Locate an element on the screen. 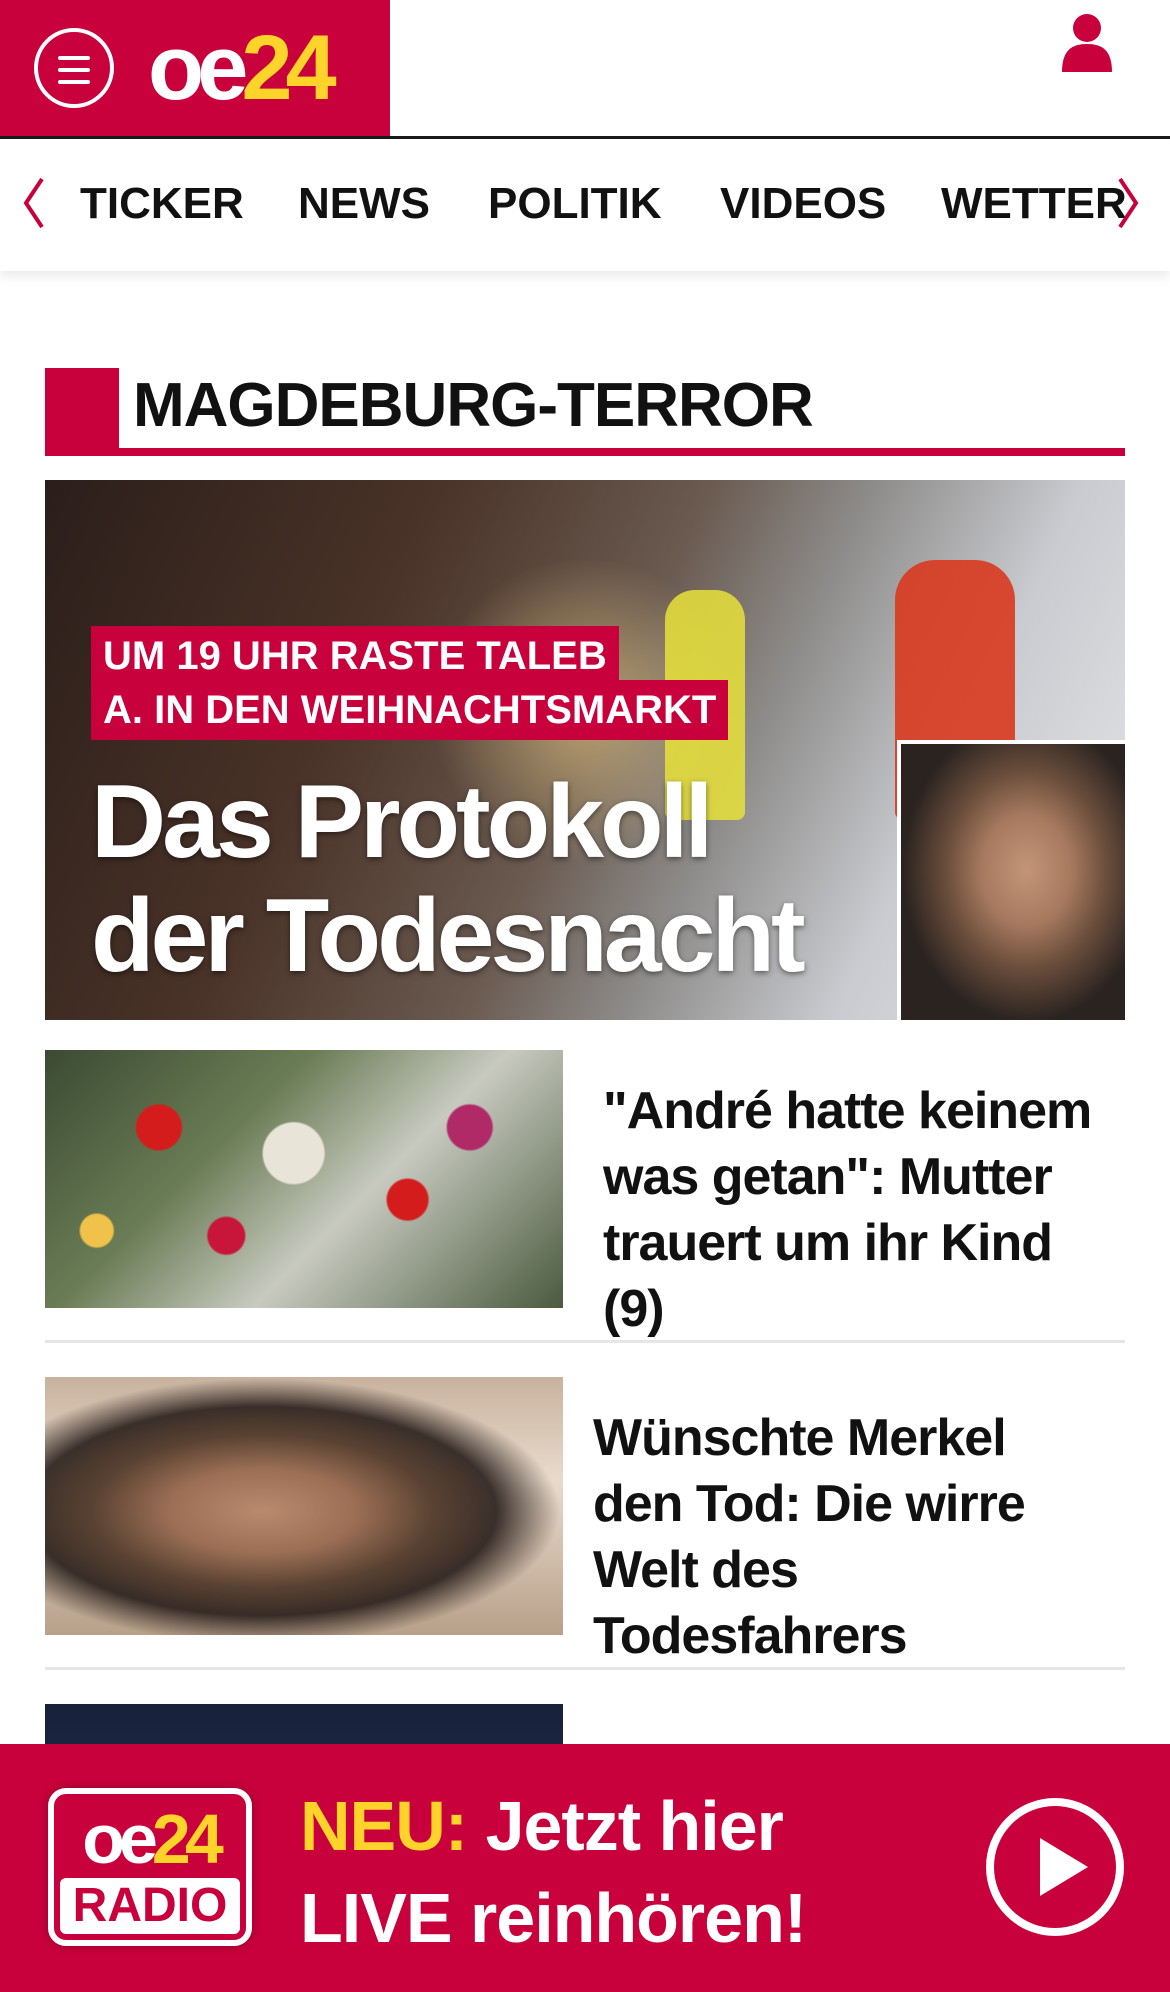  radio-logo-wordmark: oe24 is located at coordinates (153, 1839).